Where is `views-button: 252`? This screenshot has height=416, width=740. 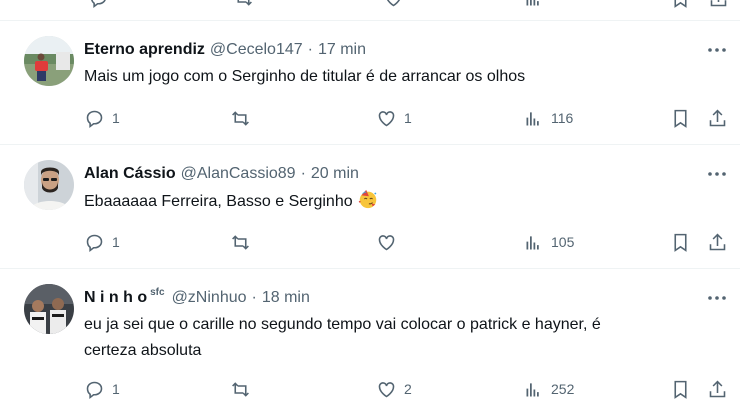
views-button: 252 is located at coordinates (548, 389).